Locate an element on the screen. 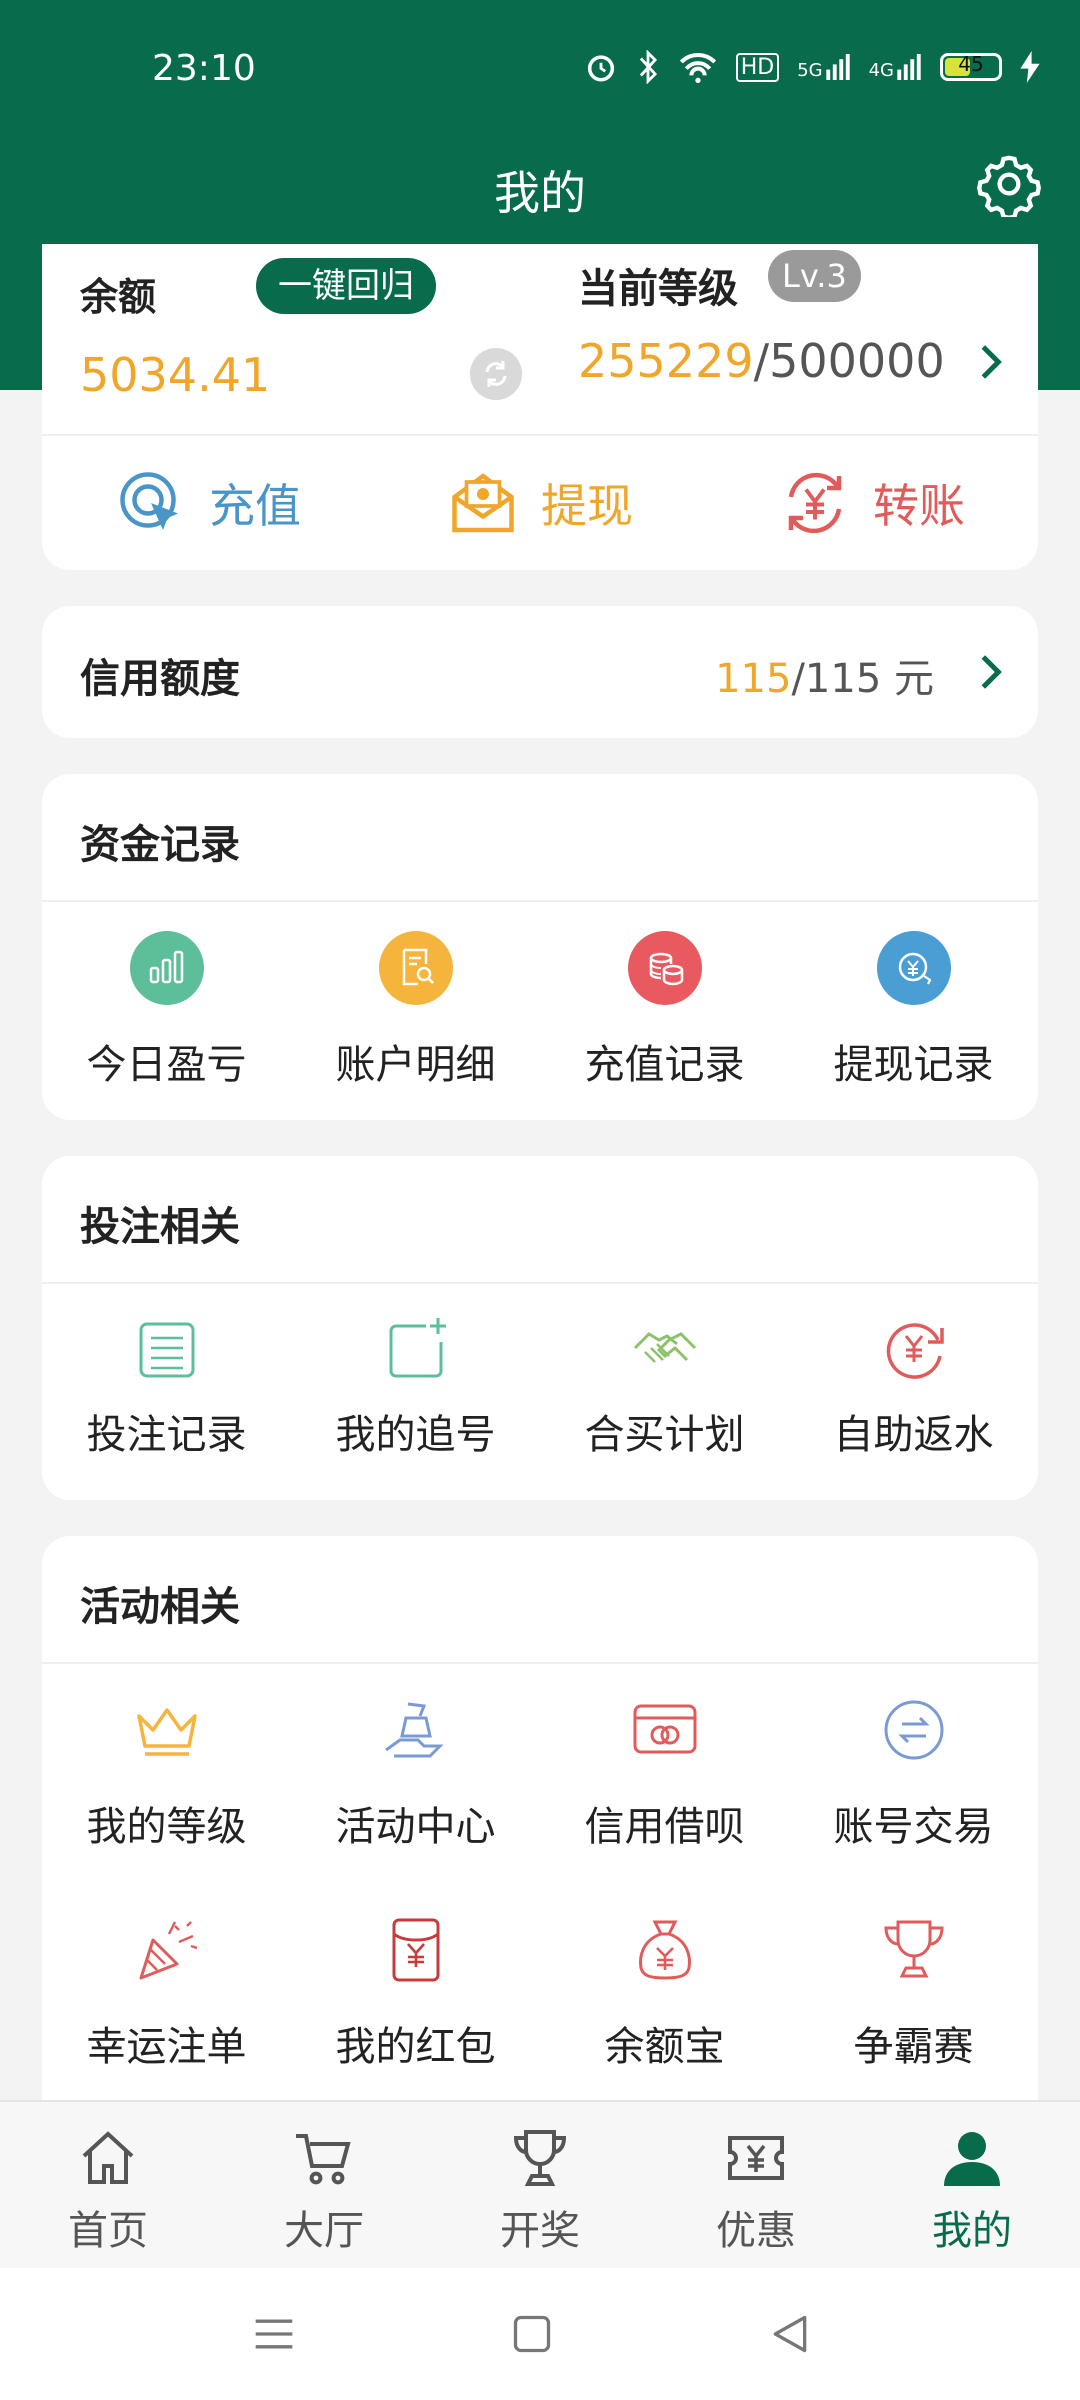  back-triangle-icon is located at coordinates (790, 2334).